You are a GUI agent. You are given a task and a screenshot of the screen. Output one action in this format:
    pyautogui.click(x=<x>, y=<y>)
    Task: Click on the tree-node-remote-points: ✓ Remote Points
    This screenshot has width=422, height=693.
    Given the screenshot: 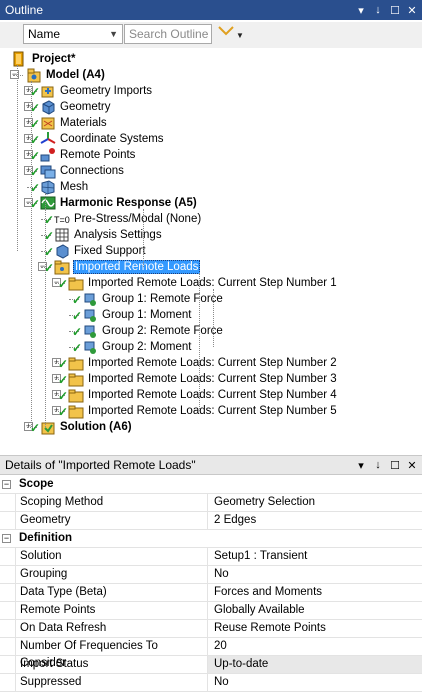 What is the action you would take?
    pyautogui.click(x=83, y=155)
    